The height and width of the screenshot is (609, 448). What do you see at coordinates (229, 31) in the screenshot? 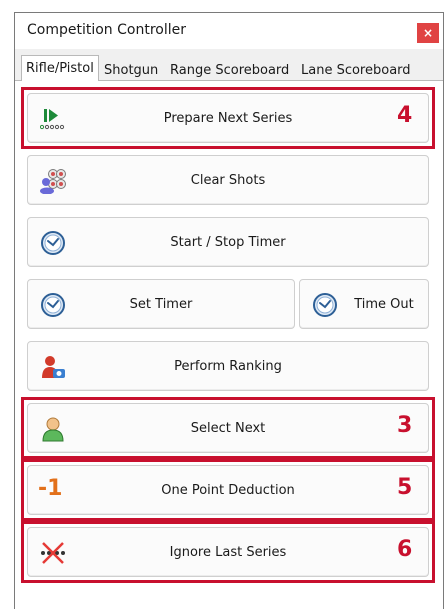
I see `title-bar: Competition Controller ×` at bounding box center [229, 31].